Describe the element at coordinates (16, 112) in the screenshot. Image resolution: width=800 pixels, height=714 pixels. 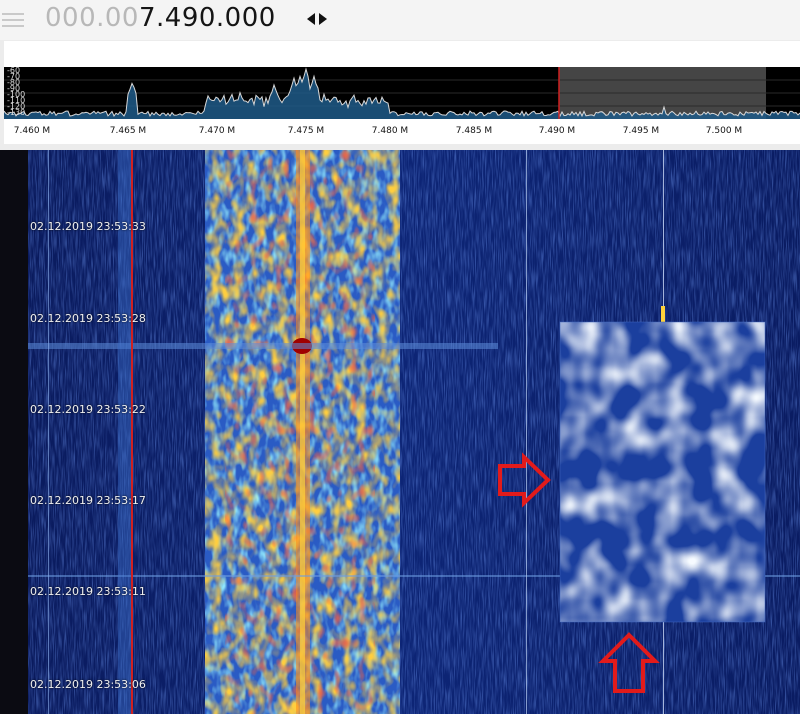
I see `y-label: -130` at that location.